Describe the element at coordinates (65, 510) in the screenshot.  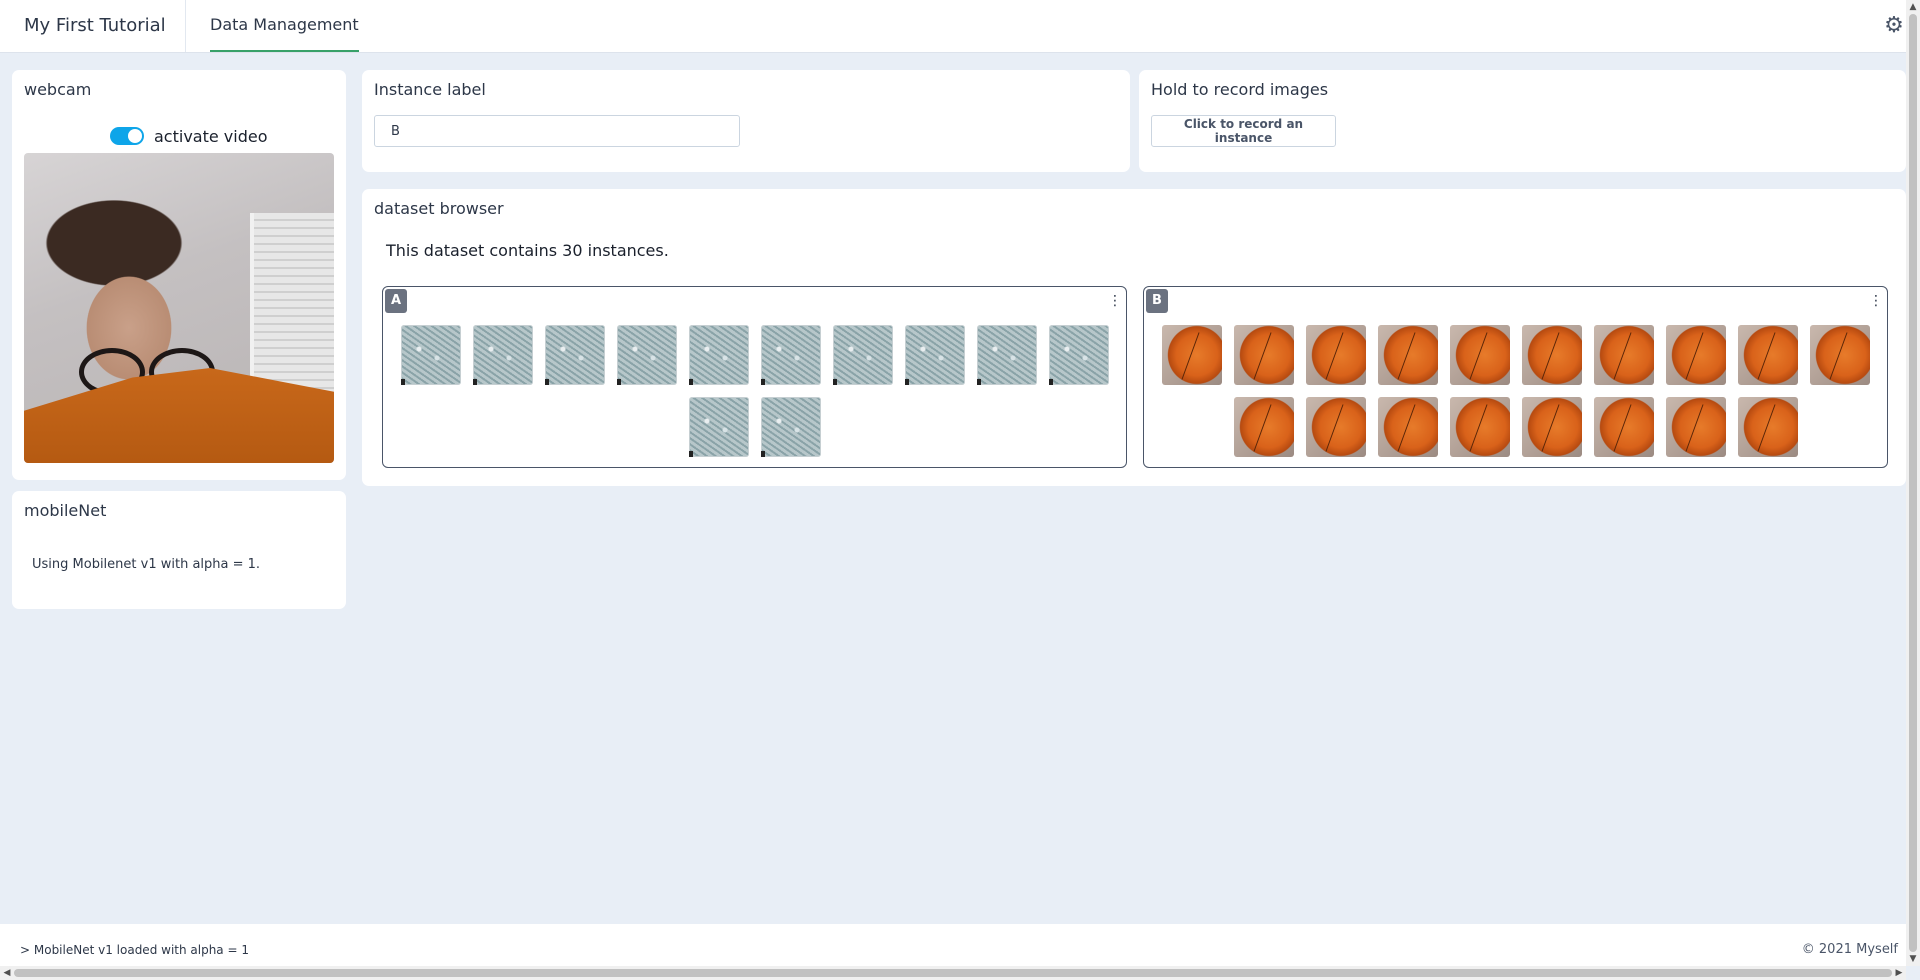
I see `mobilenet-title: mobileNet` at that location.